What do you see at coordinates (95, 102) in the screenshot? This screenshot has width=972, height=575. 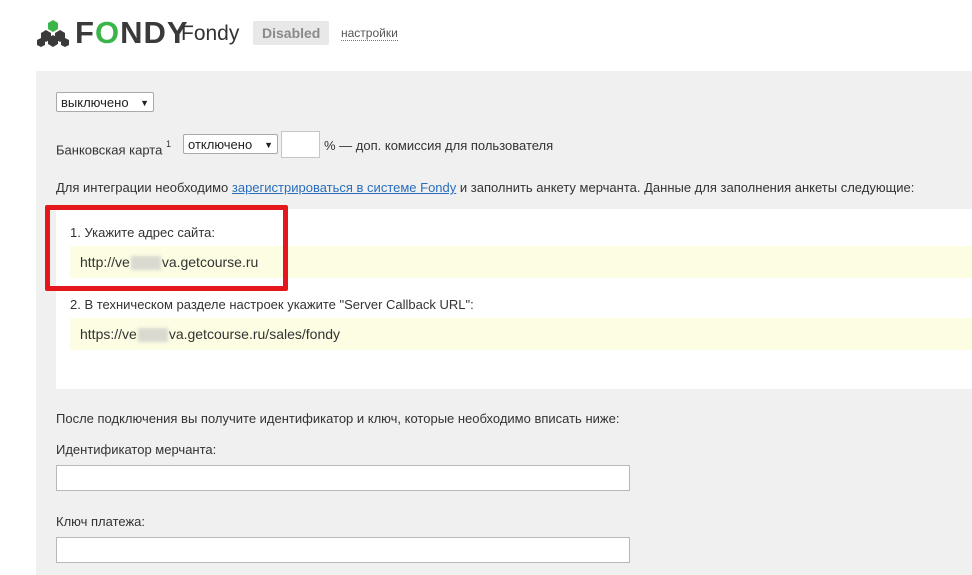 I see `status-select-value: выключено` at bounding box center [95, 102].